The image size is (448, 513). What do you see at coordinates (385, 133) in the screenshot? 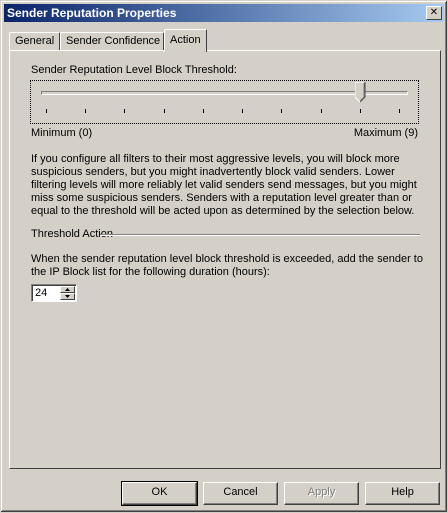
I see `slider-max-label: Maximum (9)` at bounding box center [385, 133].